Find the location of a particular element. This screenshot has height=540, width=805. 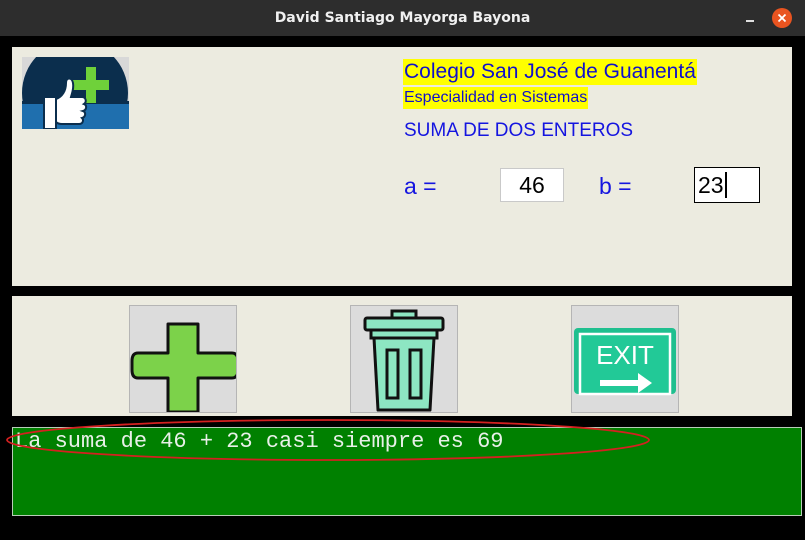

page-title: SUMA DE DOS ENTEROS is located at coordinates (519, 130).